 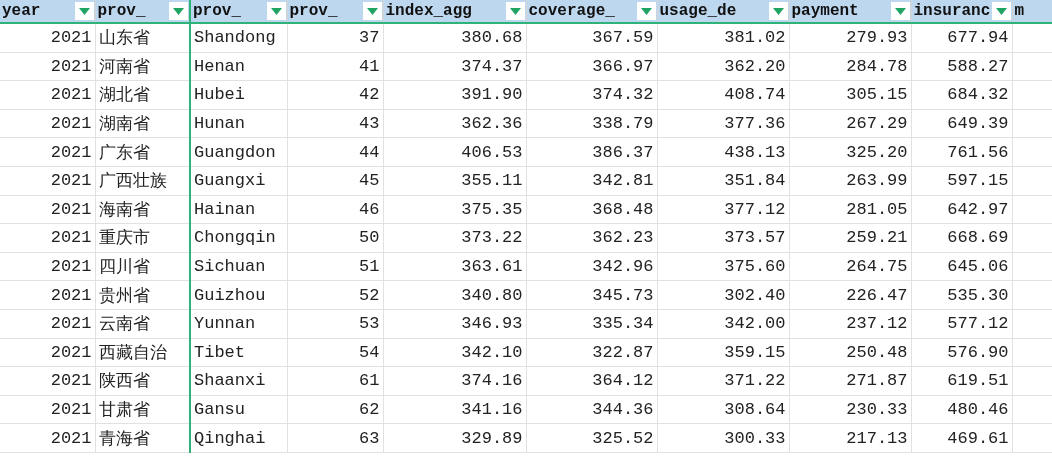 I want to click on table-cell: 259.21, so click(x=877, y=238).